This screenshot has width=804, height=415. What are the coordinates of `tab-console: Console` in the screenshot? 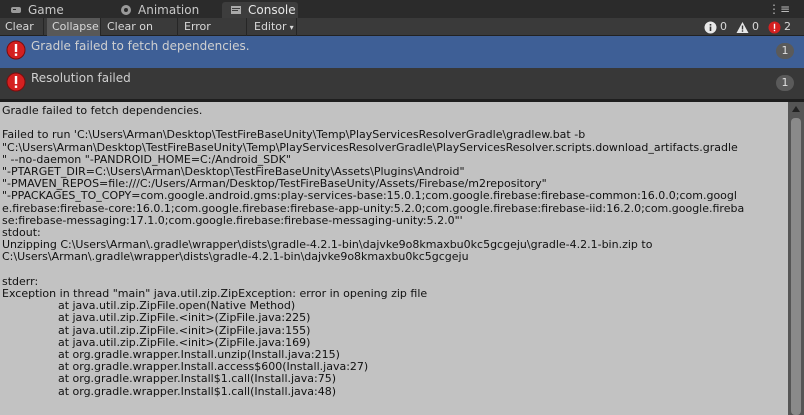 It's located at (260, 10).